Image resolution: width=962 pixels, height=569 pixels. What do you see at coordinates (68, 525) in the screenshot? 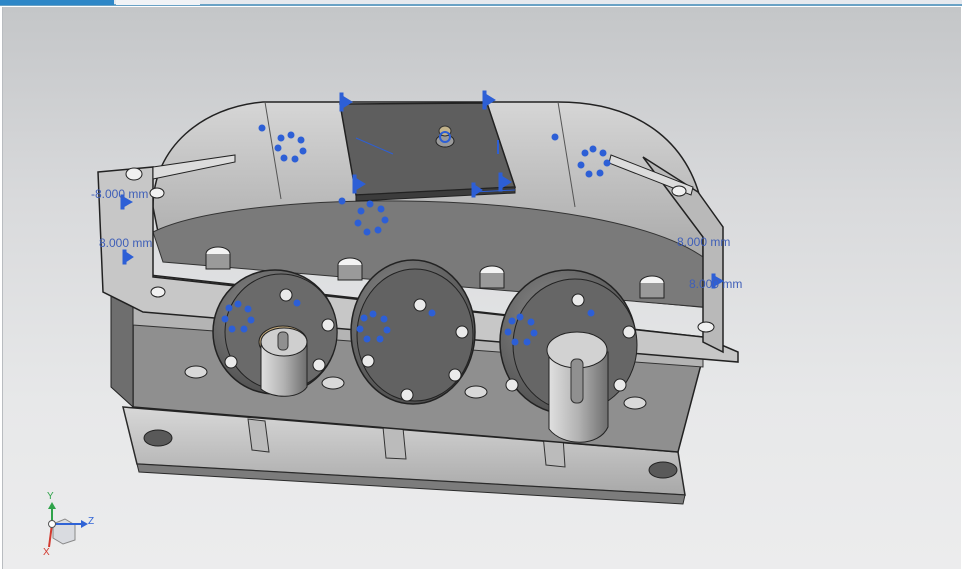
I see `view-triad-icon` at bounding box center [68, 525].